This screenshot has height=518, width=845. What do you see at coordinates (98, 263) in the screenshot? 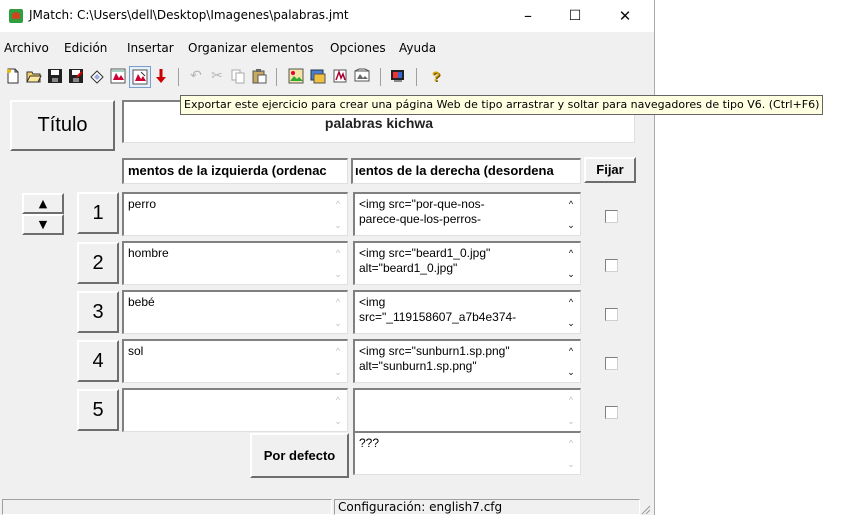
I see `row-number-button: 2` at bounding box center [98, 263].